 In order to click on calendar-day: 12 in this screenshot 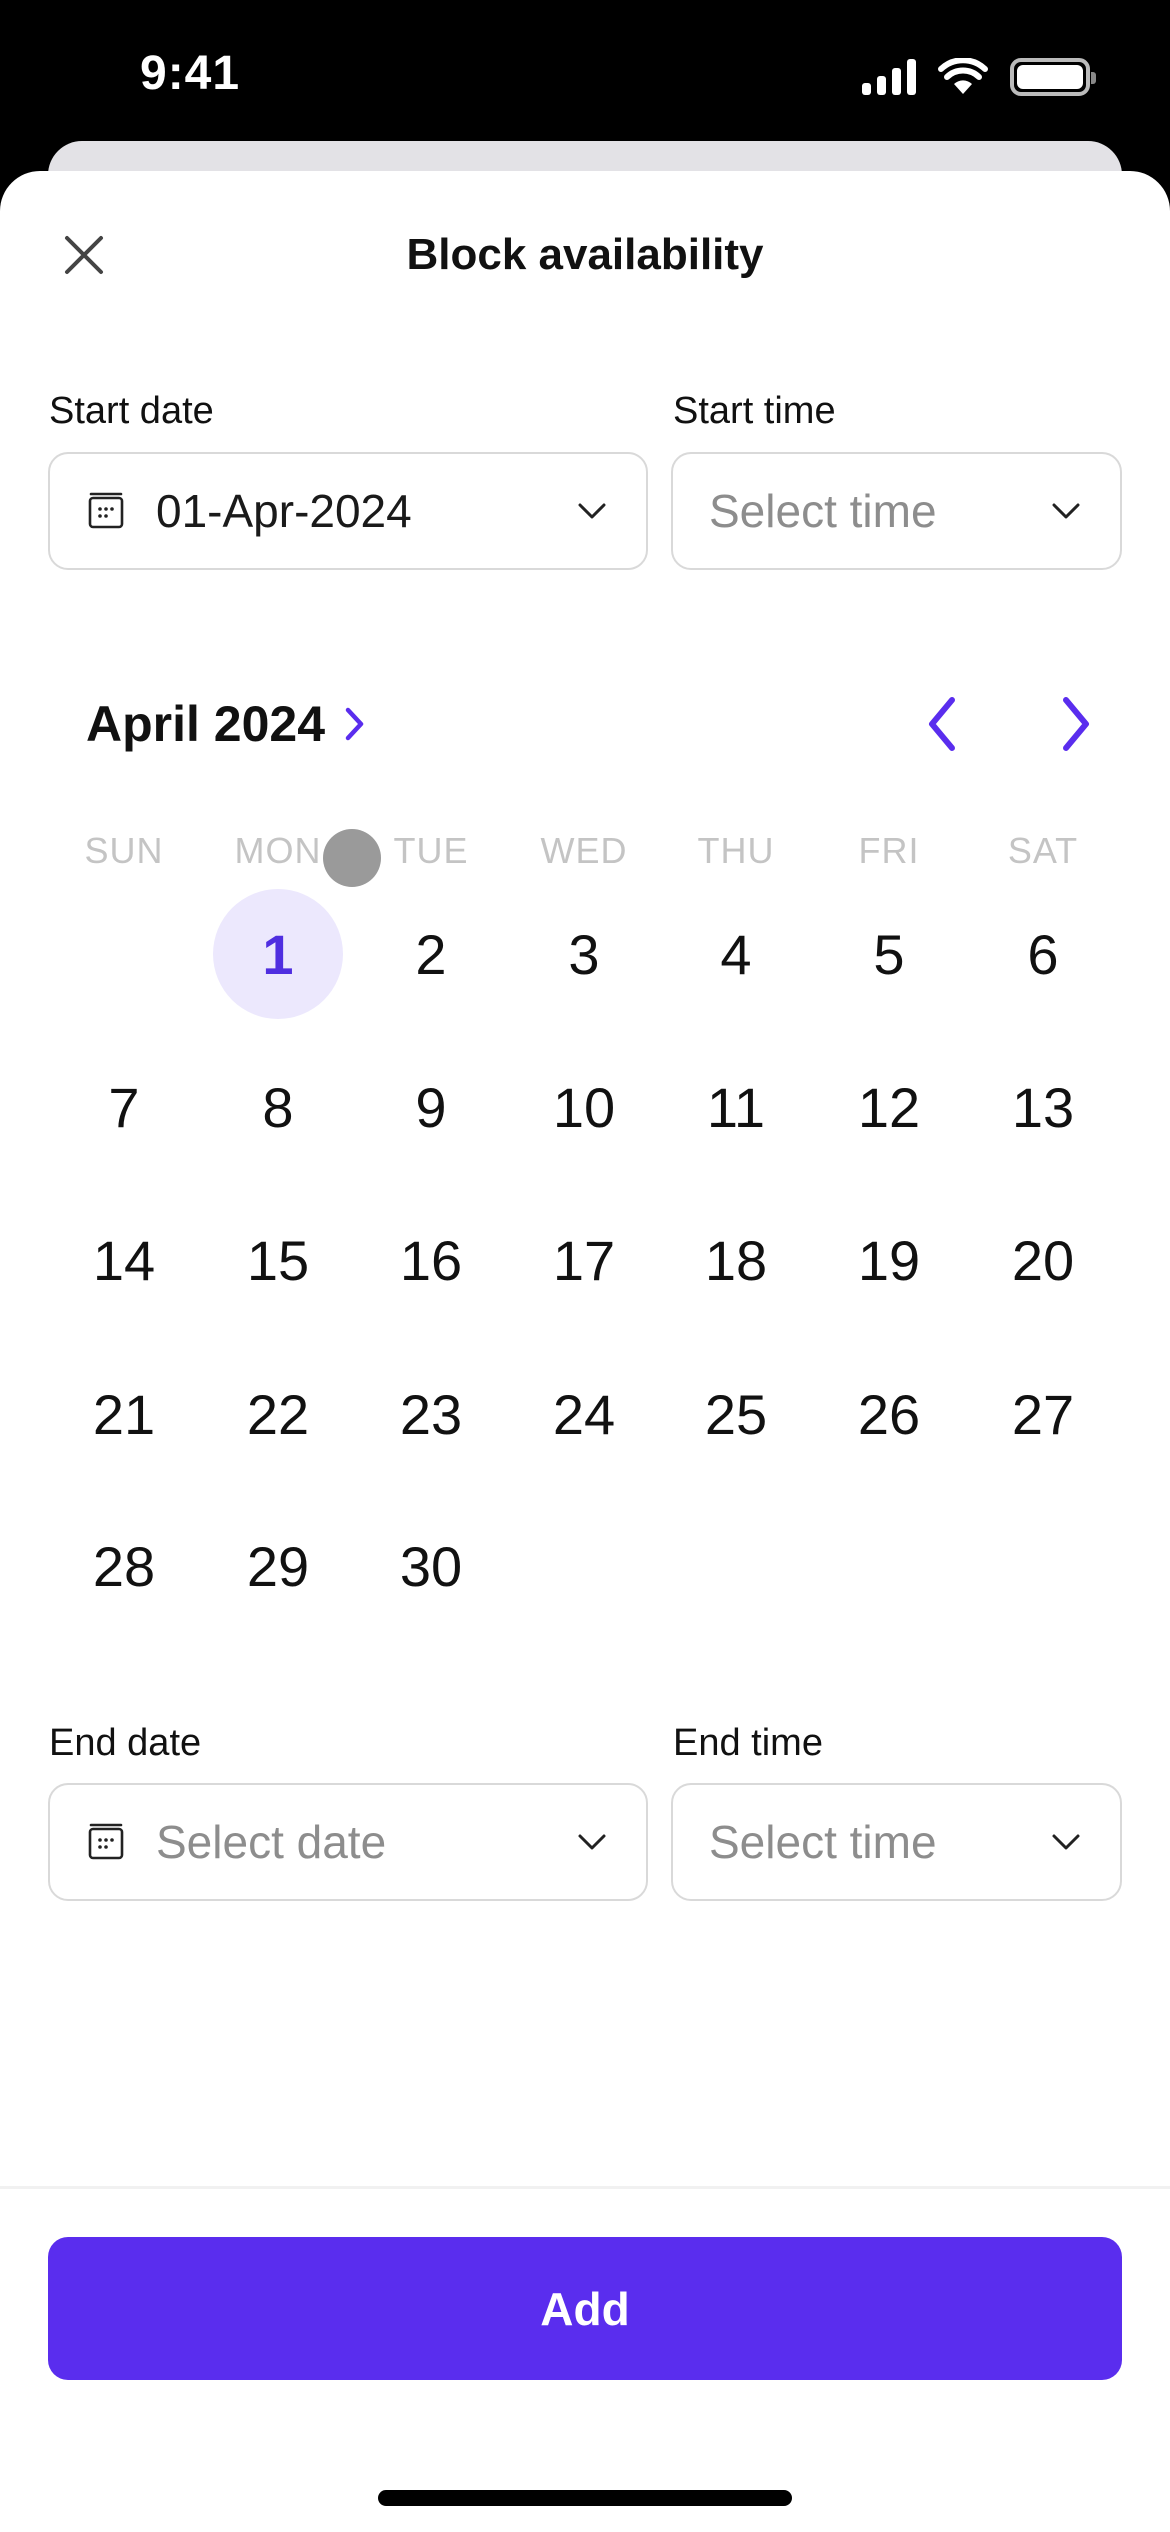, I will do `click(889, 1107)`.